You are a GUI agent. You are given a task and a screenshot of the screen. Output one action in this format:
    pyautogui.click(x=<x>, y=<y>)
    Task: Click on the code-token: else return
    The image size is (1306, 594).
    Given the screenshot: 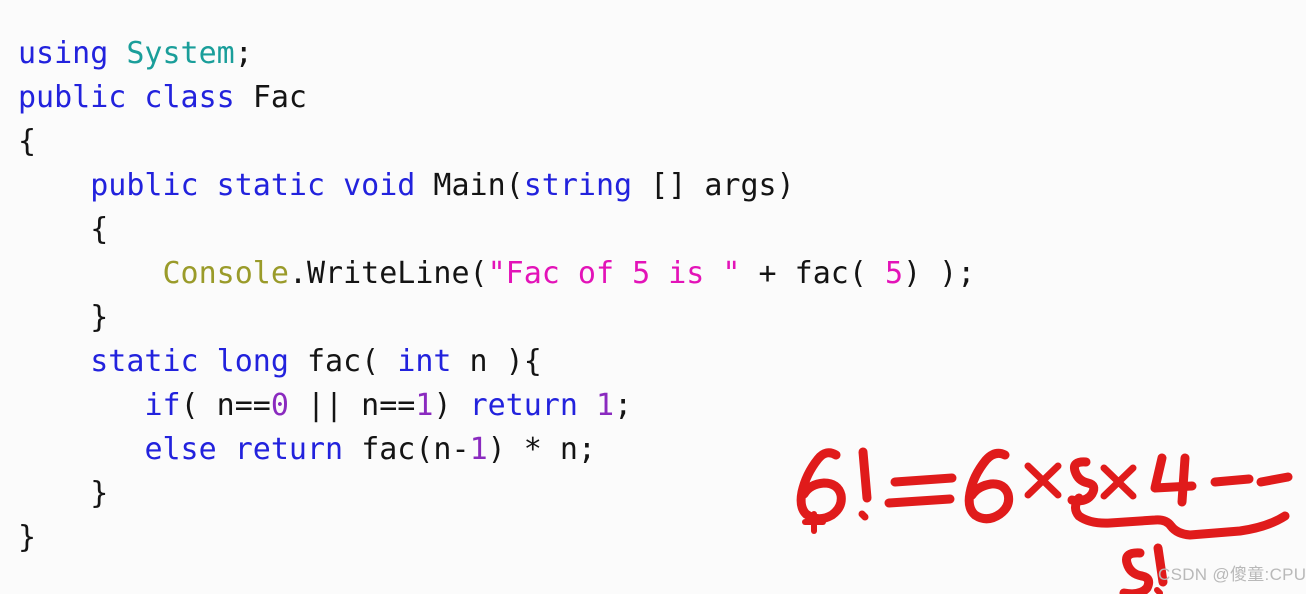 What is the action you would take?
    pyautogui.click(x=253, y=449)
    